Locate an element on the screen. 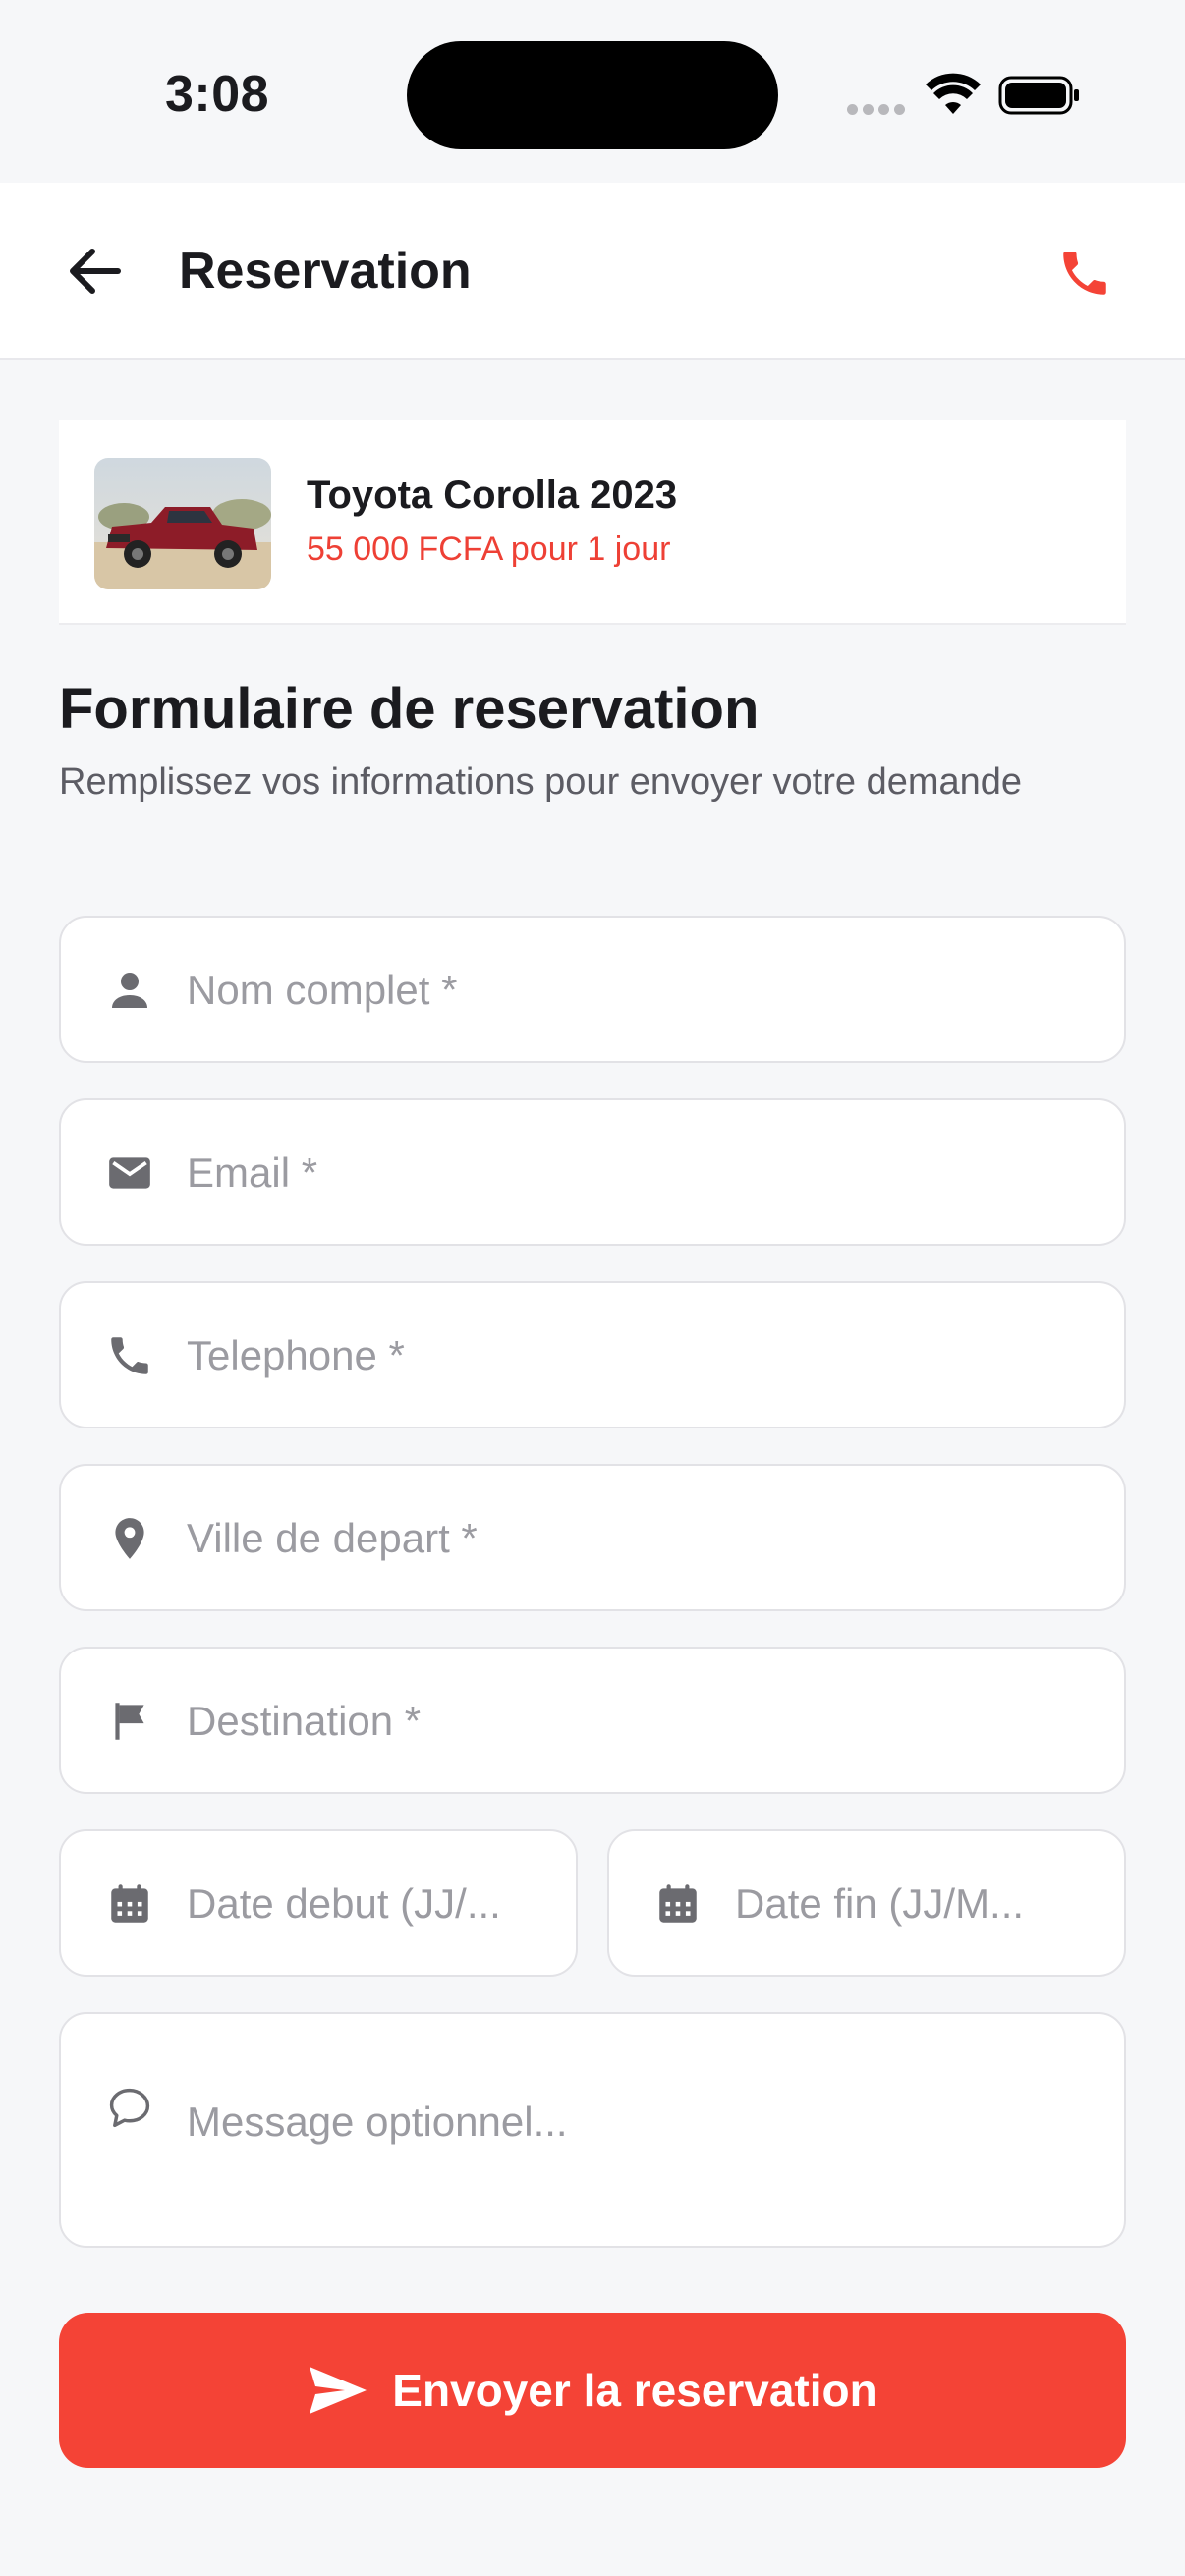 The height and width of the screenshot is (2576, 1185). arrow-left-icon is located at coordinates (96, 271).